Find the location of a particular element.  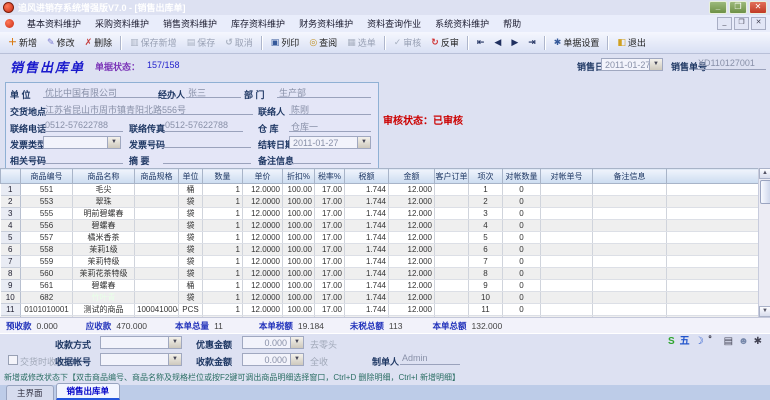

nav-last: ⇥ is located at coordinates (532, 42).